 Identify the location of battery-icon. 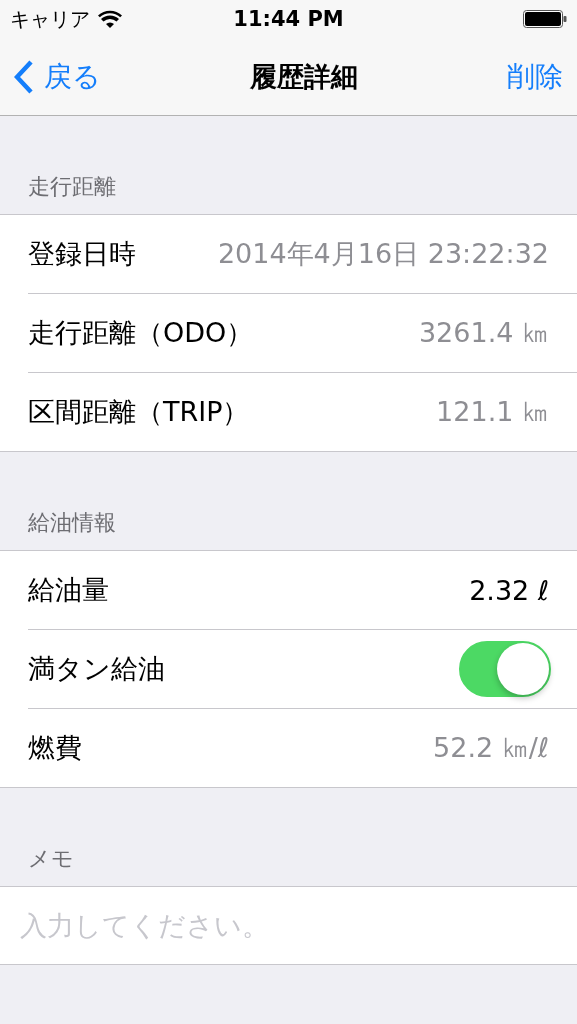
(545, 19).